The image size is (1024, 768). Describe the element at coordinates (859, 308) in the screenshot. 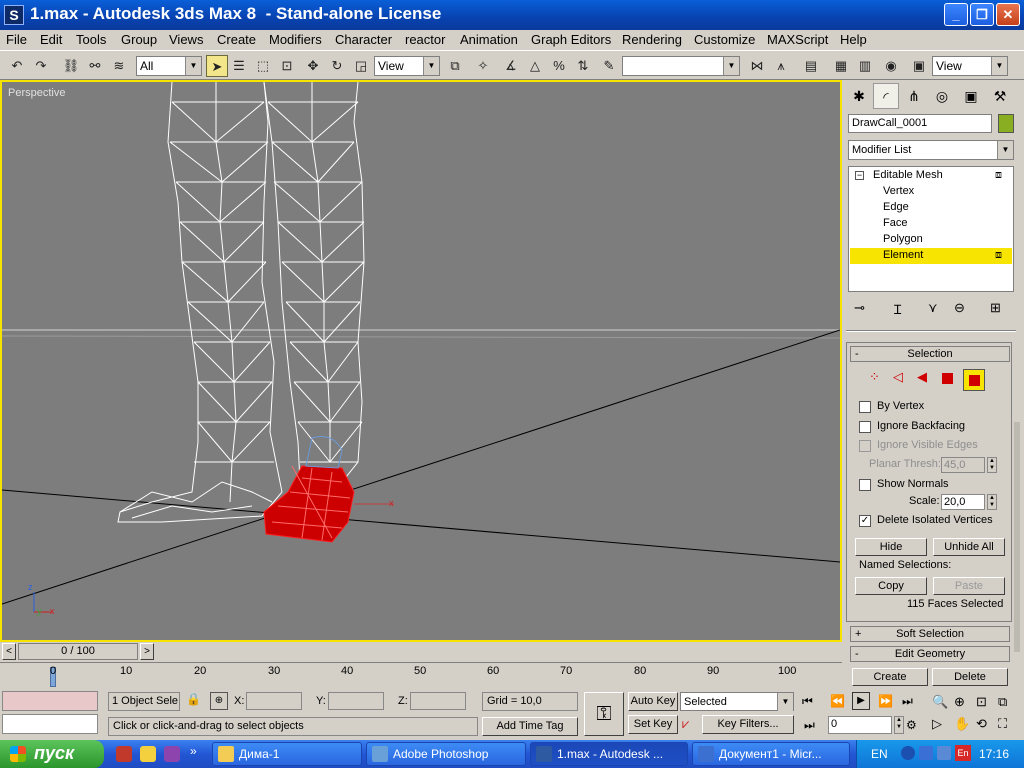

I see `pin-stack-icon: ⊸` at that location.